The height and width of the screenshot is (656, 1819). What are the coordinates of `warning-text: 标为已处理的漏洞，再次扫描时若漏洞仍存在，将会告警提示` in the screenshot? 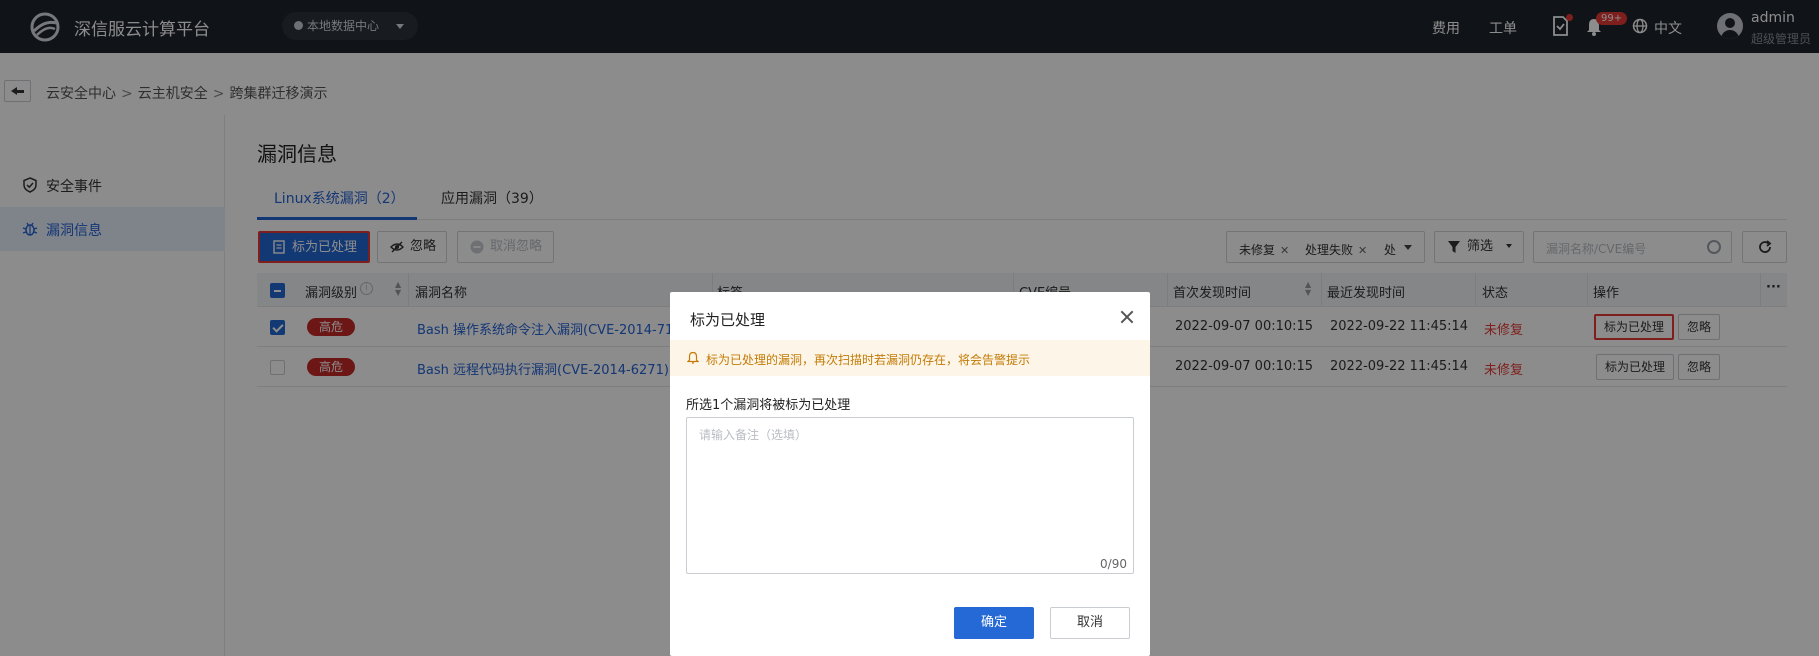 It's located at (868, 360).